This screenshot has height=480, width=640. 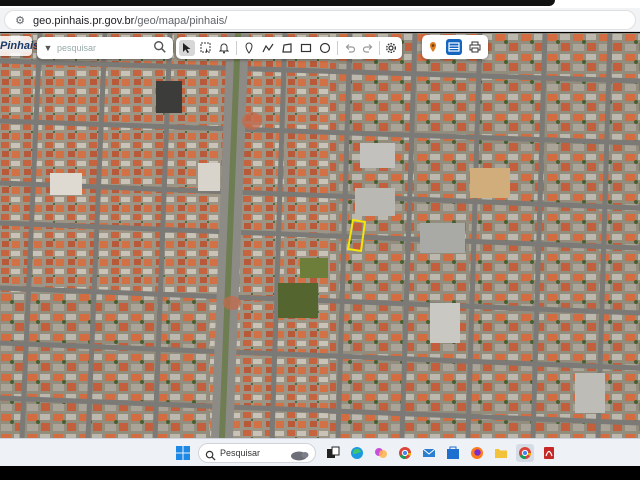 What do you see at coordinates (325, 48) in the screenshot?
I see `circle-icon` at bounding box center [325, 48].